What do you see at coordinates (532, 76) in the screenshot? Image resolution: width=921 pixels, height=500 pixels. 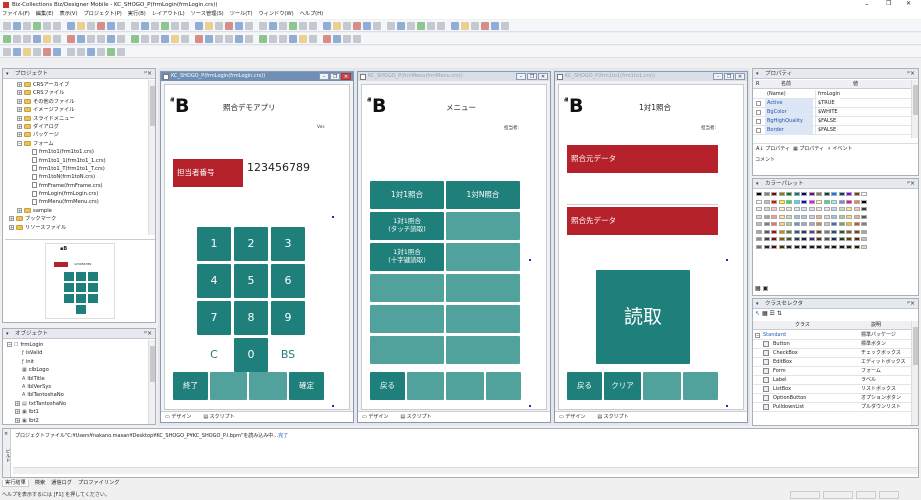 I see `restore-icon: ❐` at bounding box center [532, 76].